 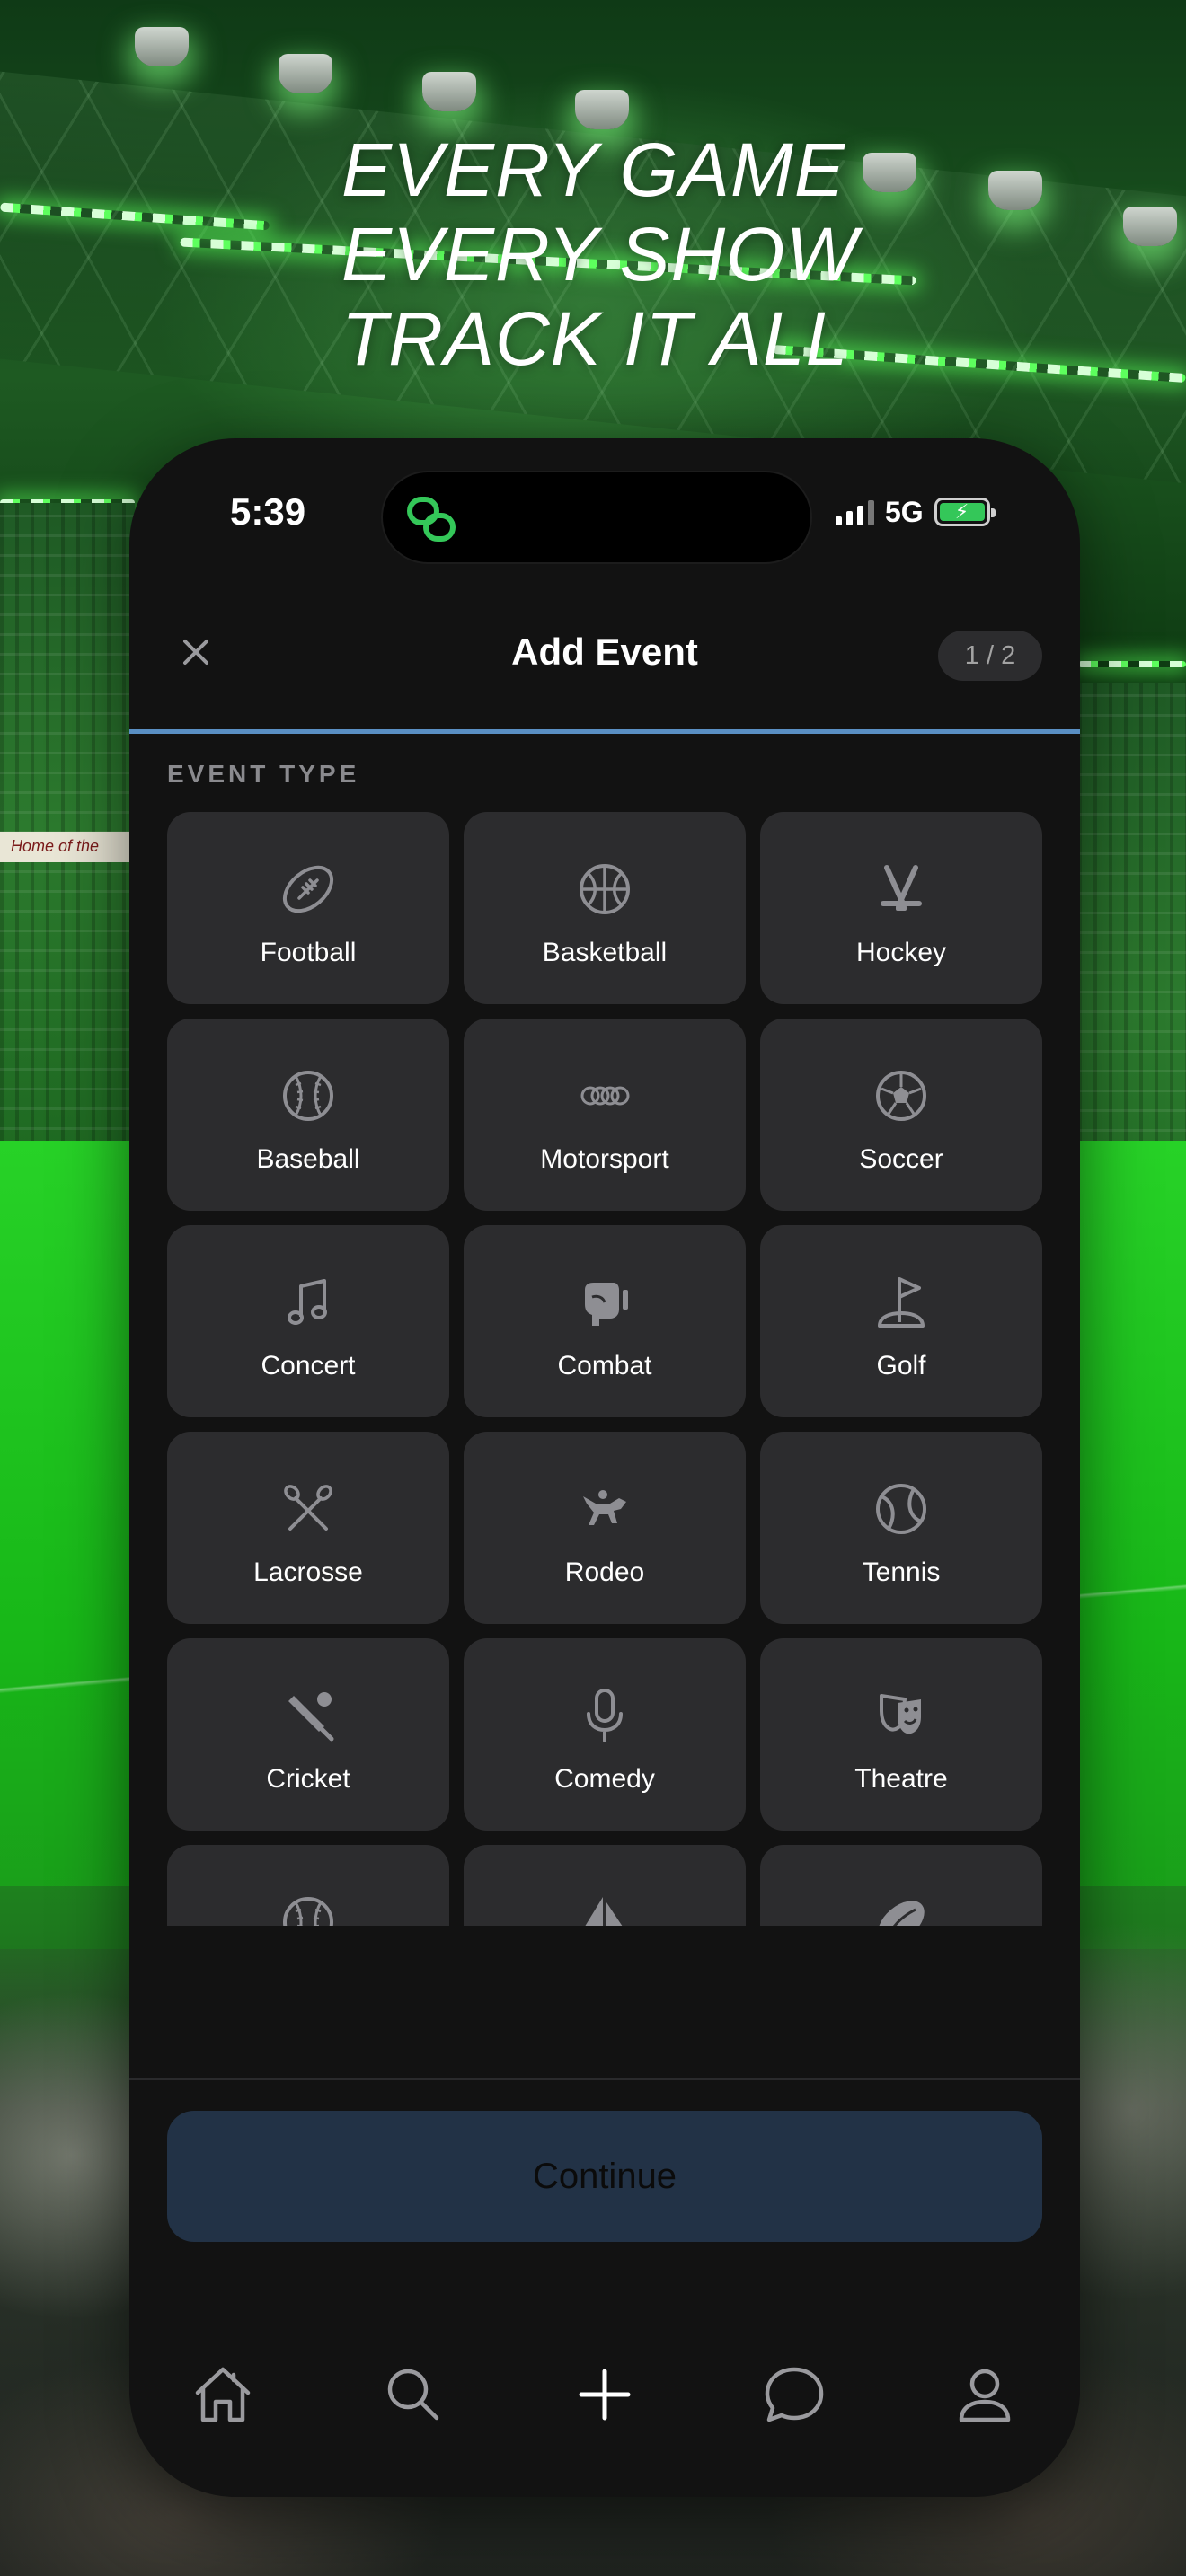 I want to click on status-time: 5:39, so click(x=268, y=511).